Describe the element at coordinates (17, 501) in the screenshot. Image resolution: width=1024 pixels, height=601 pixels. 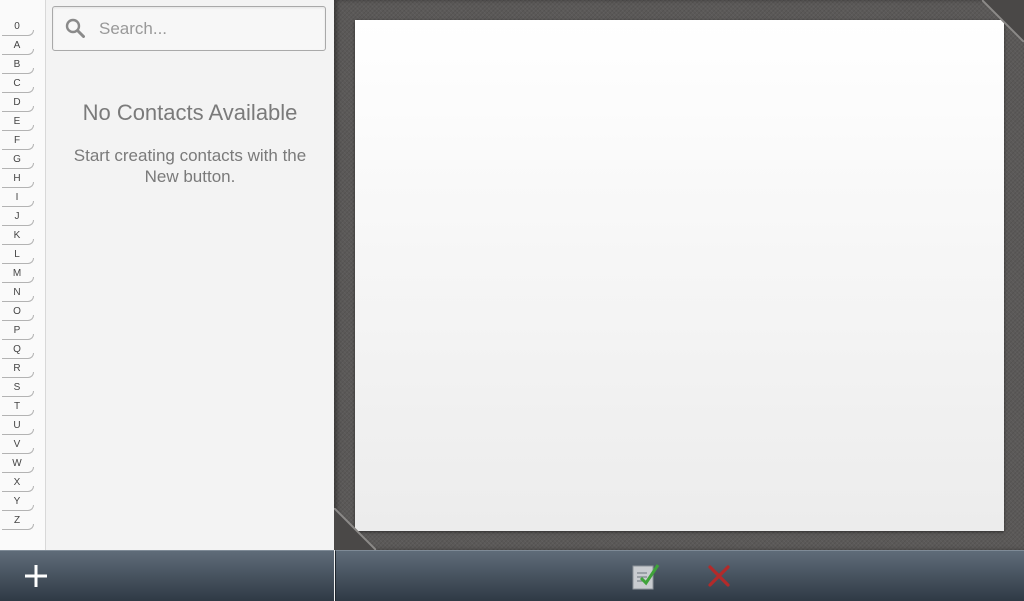
I see `index-letter-y: Y` at that location.